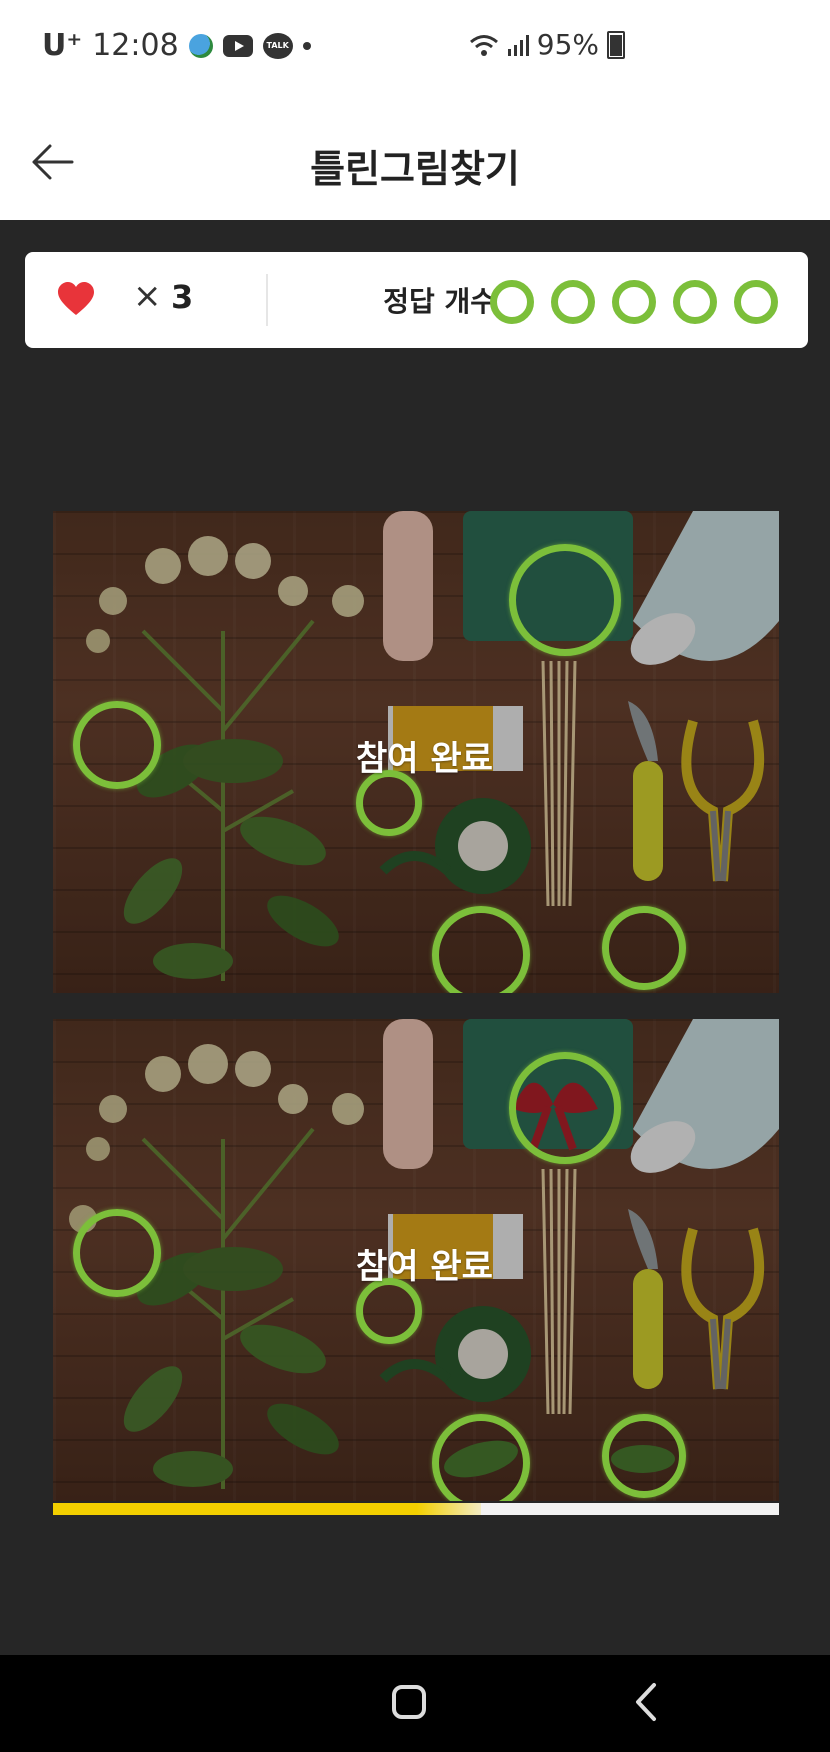 This screenshot has height=1752, width=830. I want to click on carrier-label: U⁺, so click(62, 45).